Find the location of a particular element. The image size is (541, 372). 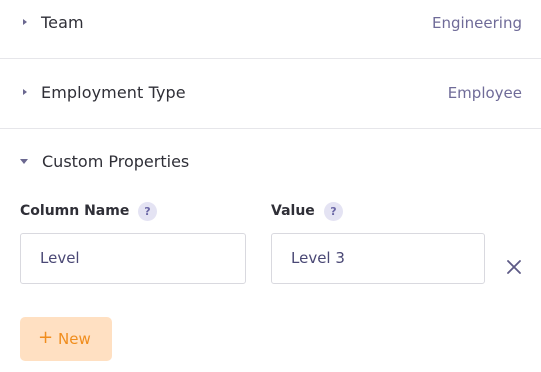

add-custom-property-button: + New is located at coordinates (66, 339).